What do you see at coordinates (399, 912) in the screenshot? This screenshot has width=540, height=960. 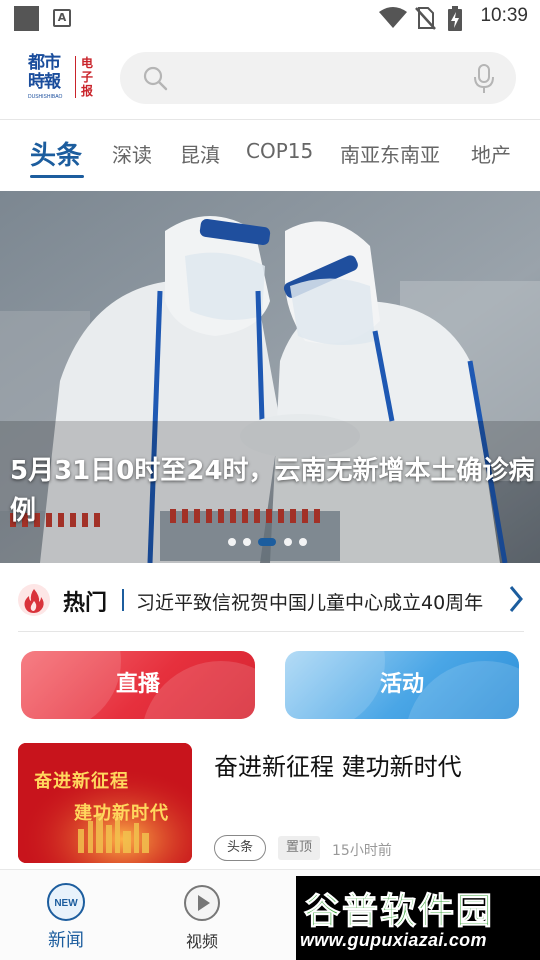 I see `watermark-title: 谷普软件园` at bounding box center [399, 912].